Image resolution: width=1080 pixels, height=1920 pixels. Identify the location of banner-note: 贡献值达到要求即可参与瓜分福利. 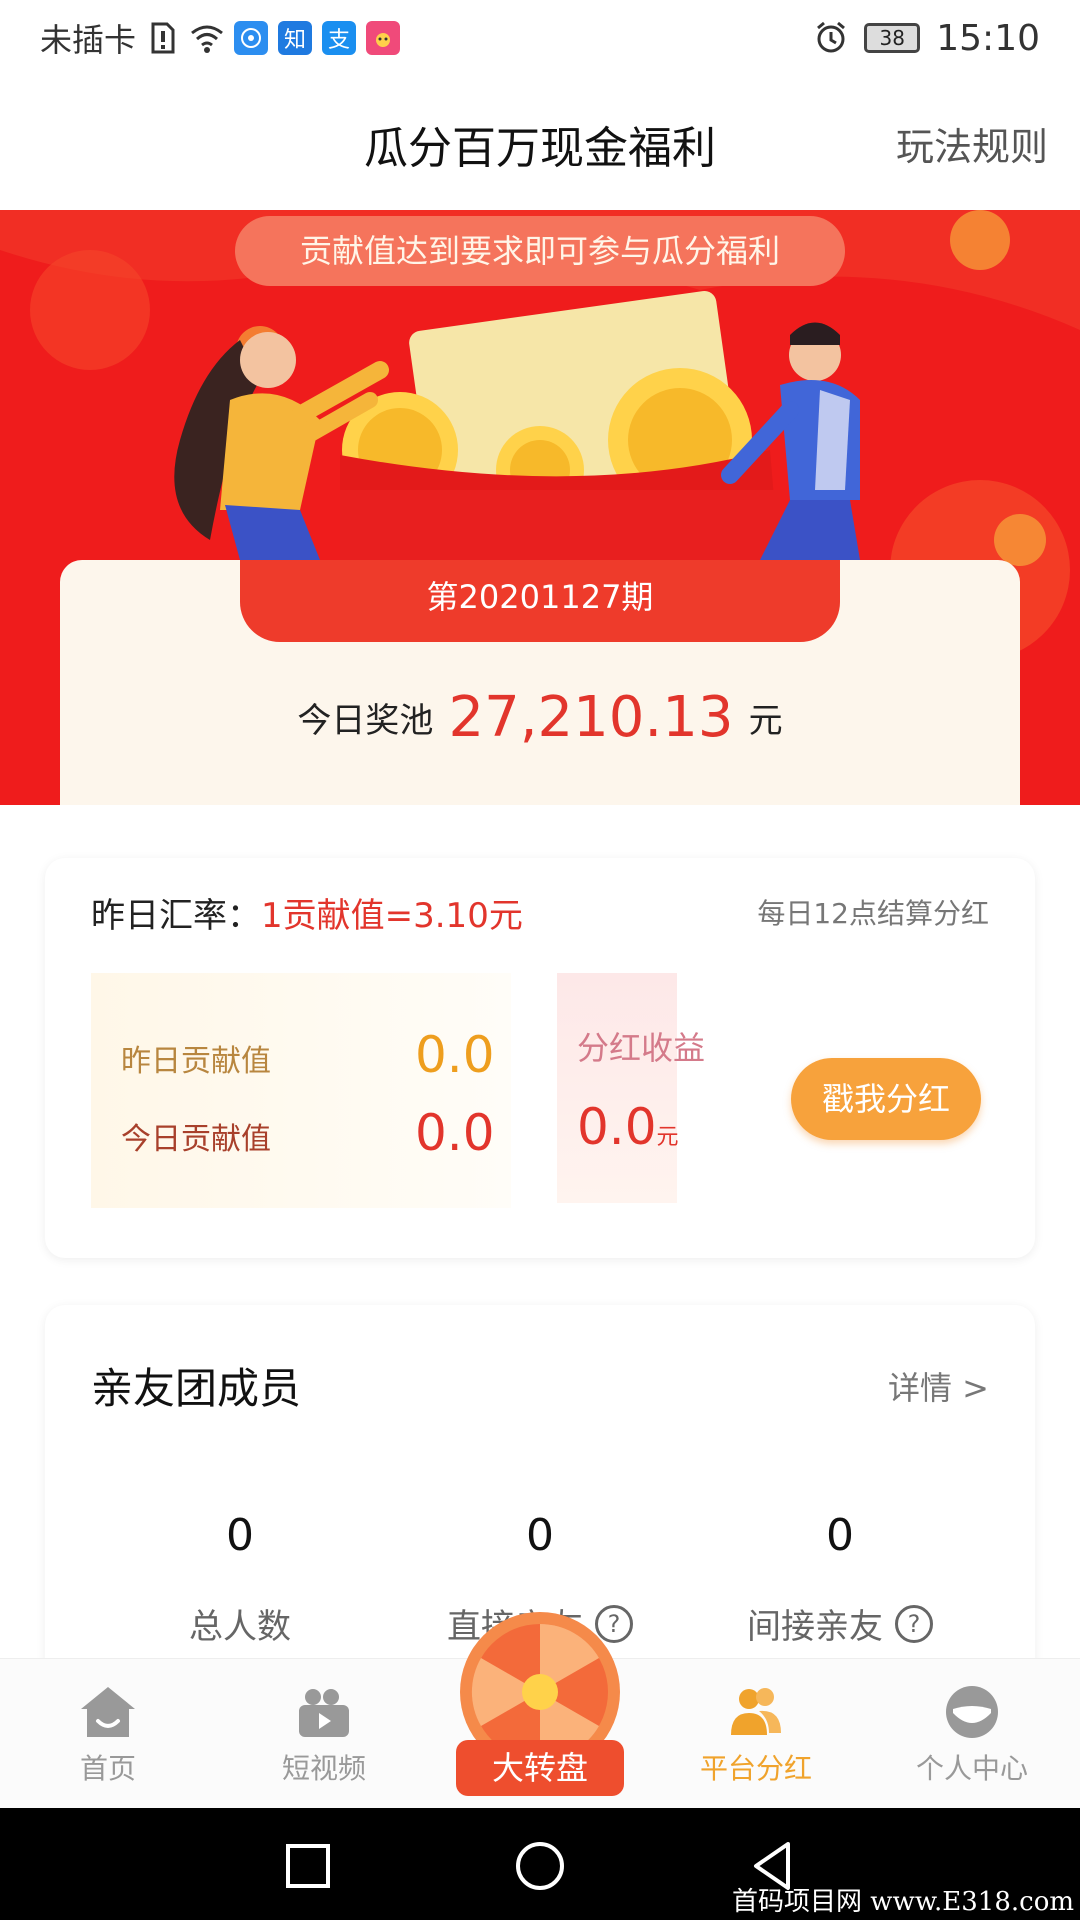
(540, 251).